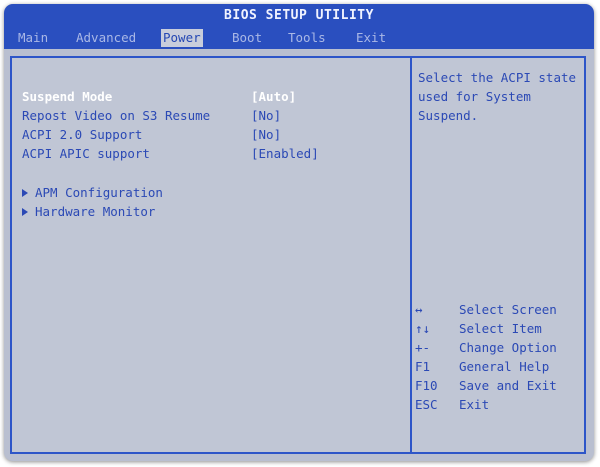 The height and width of the screenshot is (467, 600). I want to click on submenu-apm-configuration: APM Configuration, so click(92, 193).